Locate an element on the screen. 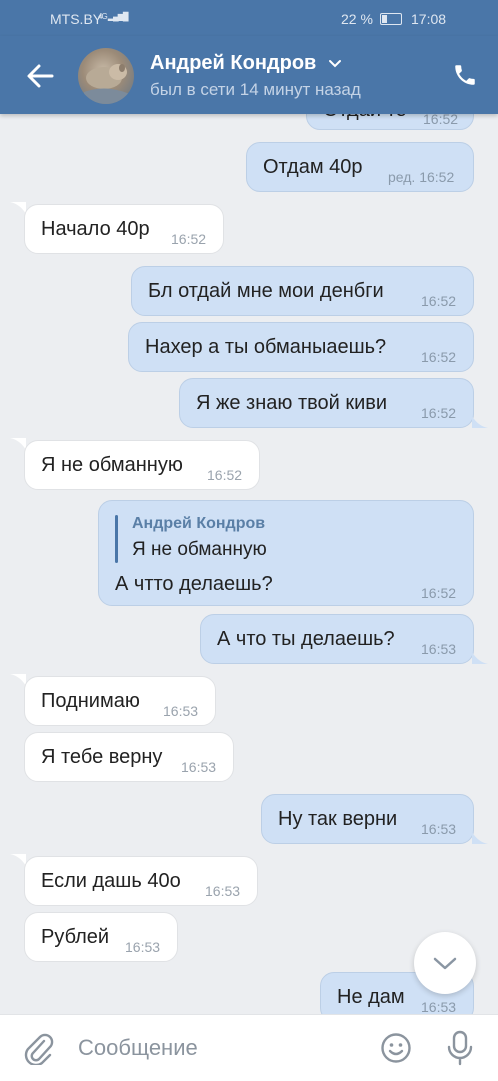 The height and width of the screenshot is (1081, 498). chat-header: Андрей Кондров был в сети 14 минут назад is located at coordinates (249, 75).